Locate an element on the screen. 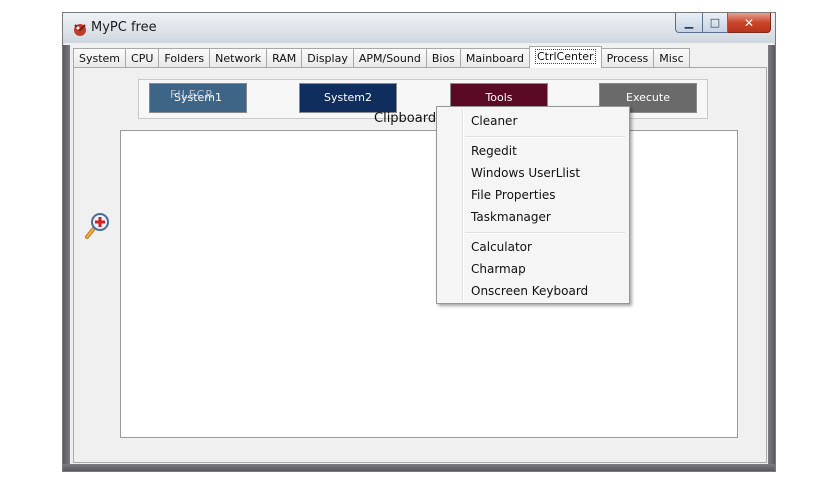 This screenshot has height=484, width=836. close-button: ✕ is located at coordinates (749, 23).